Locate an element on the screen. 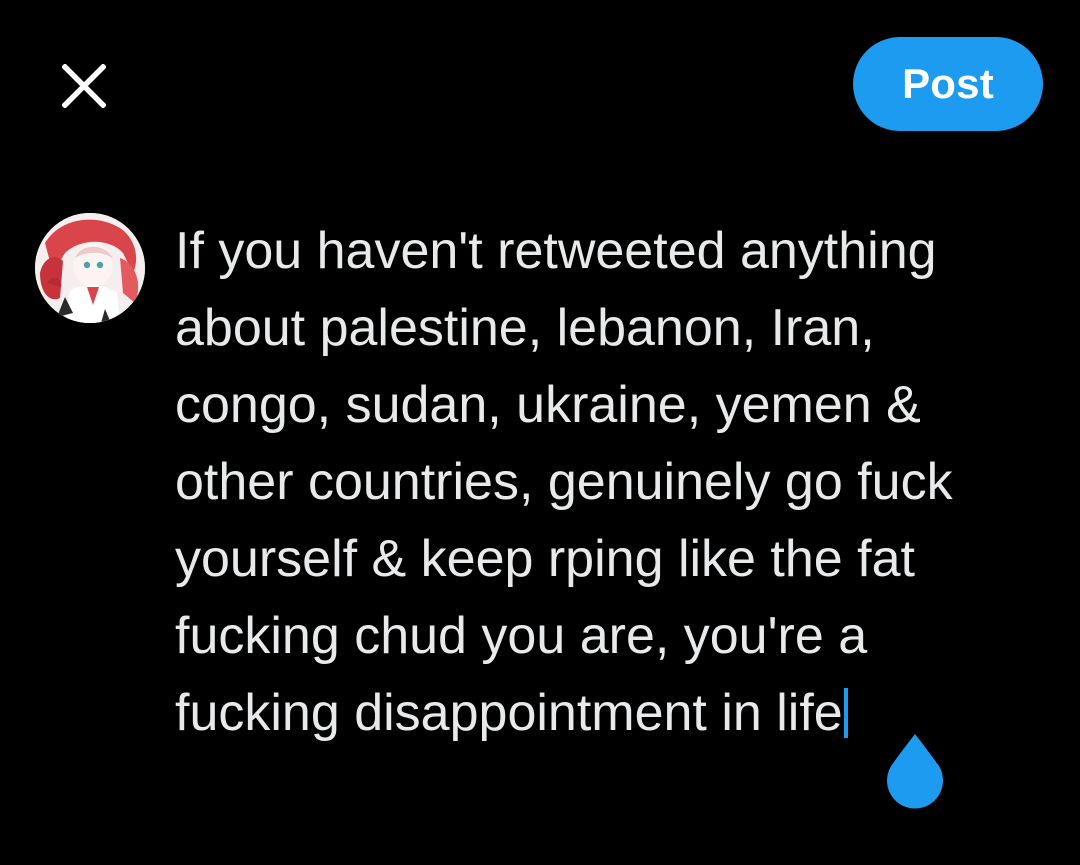 The height and width of the screenshot is (865, 1080). text-caret is located at coordinates (845, 713).